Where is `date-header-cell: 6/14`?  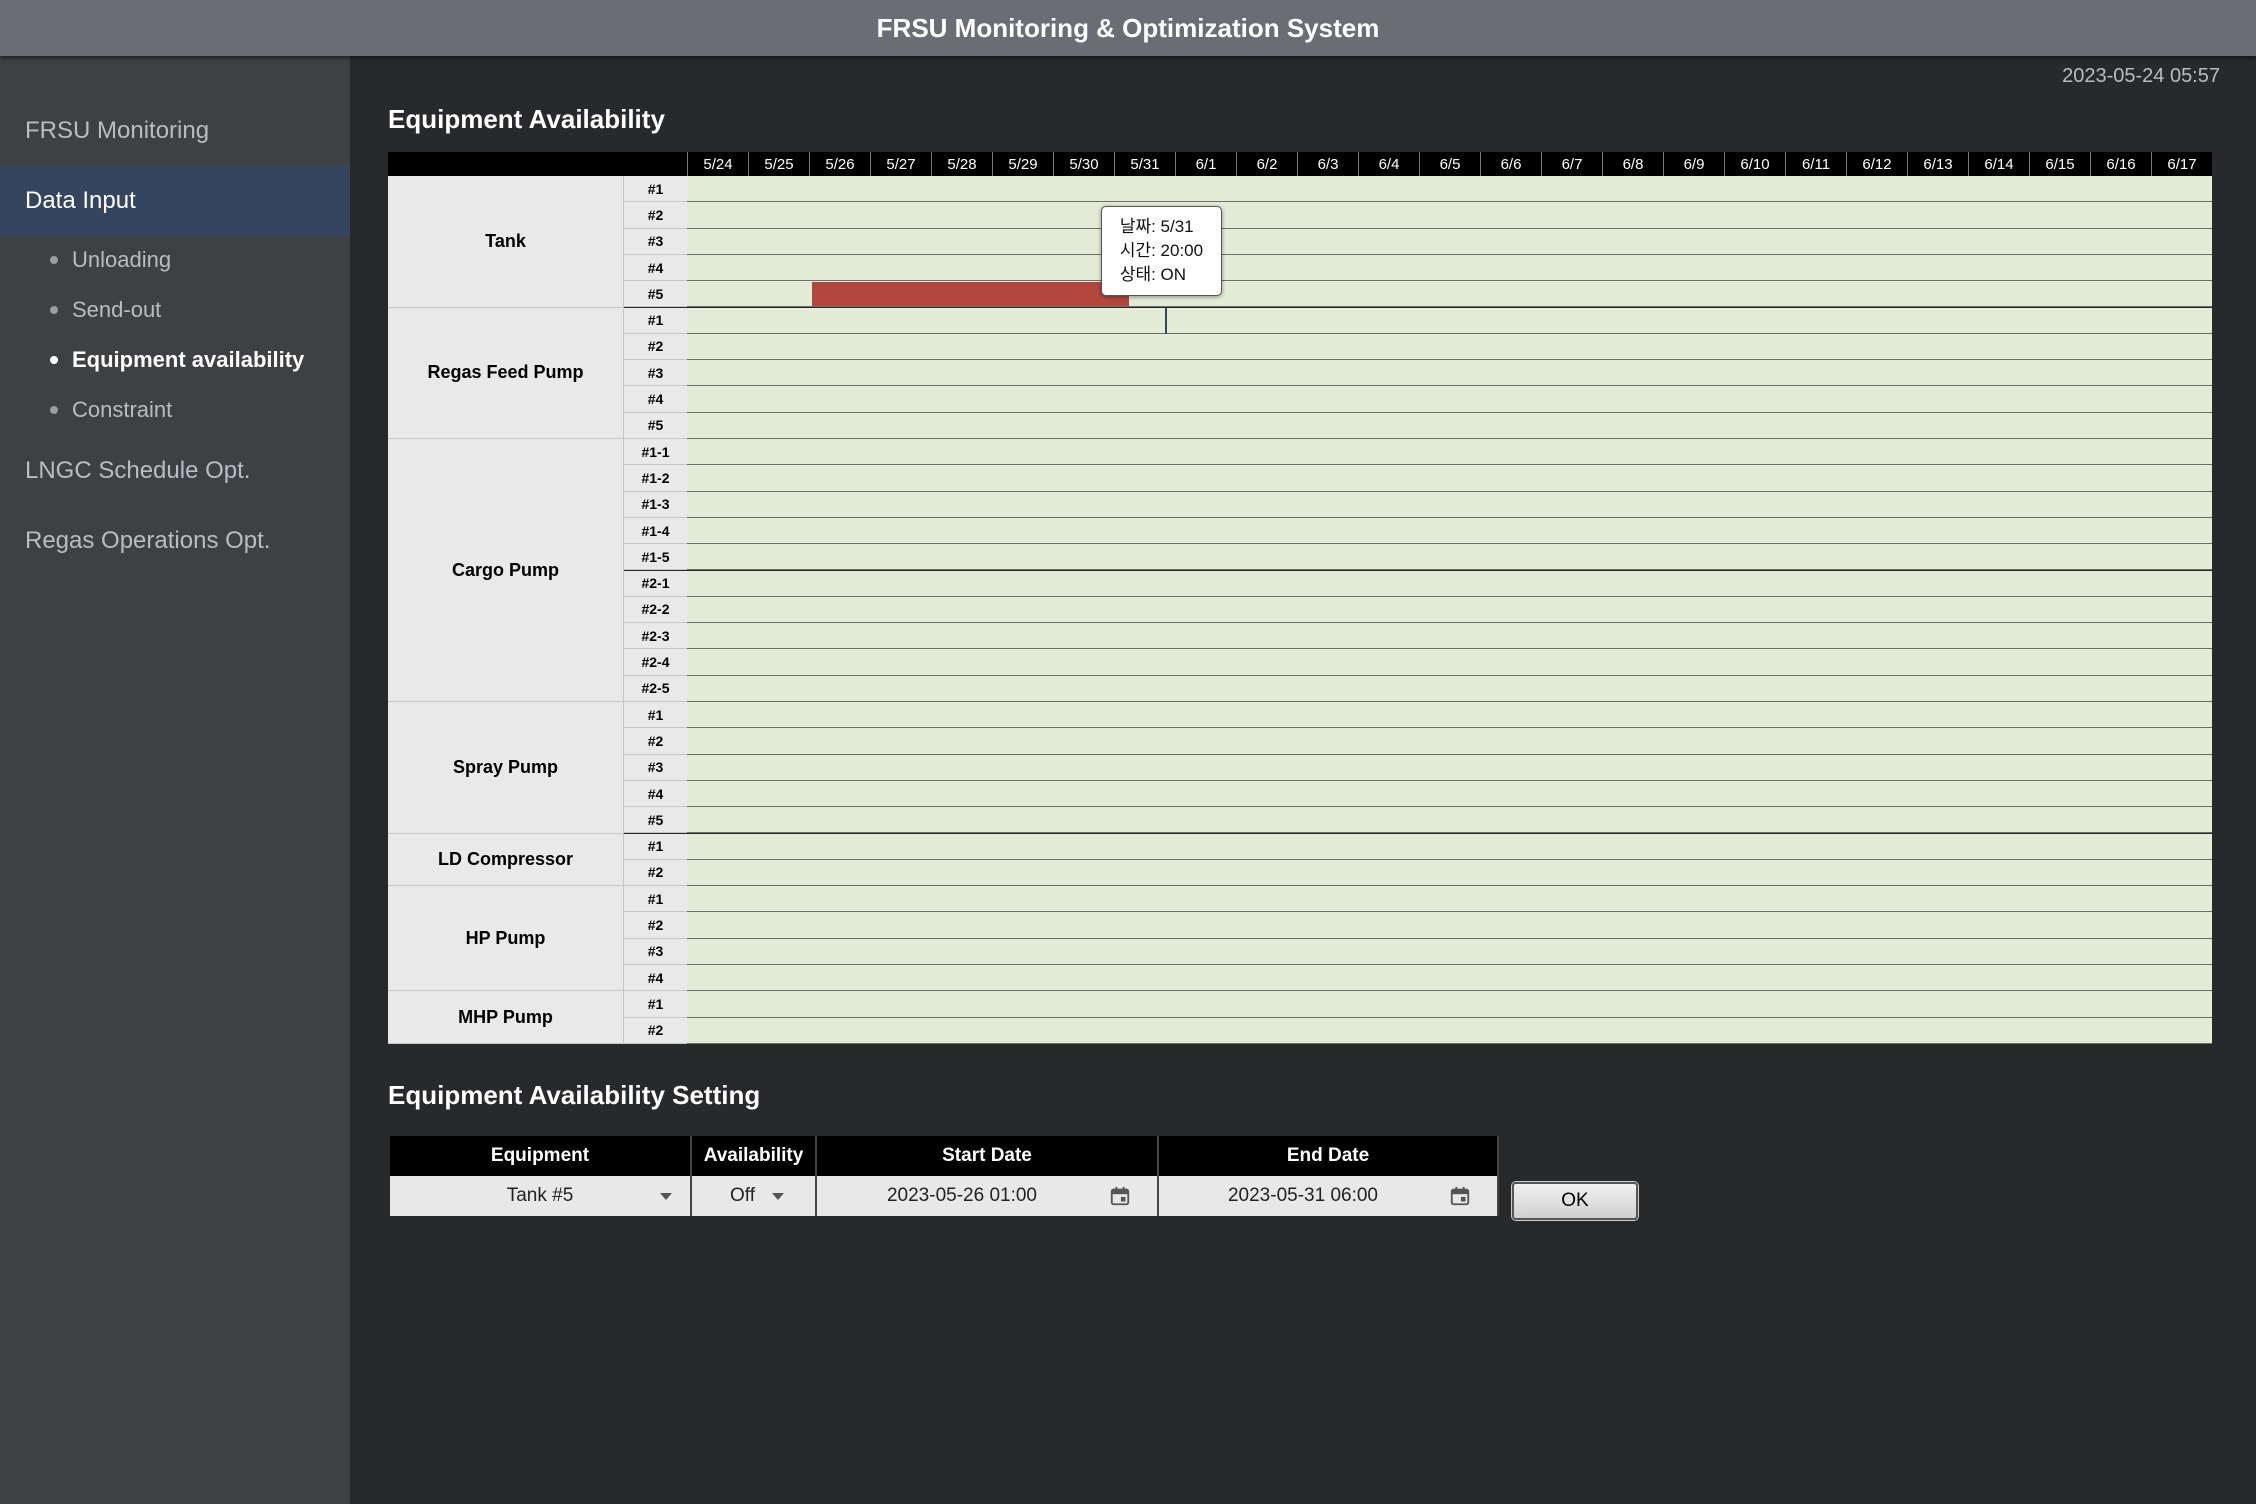 date-header-cell: 6/14 is located at coordinates (1998, 164).